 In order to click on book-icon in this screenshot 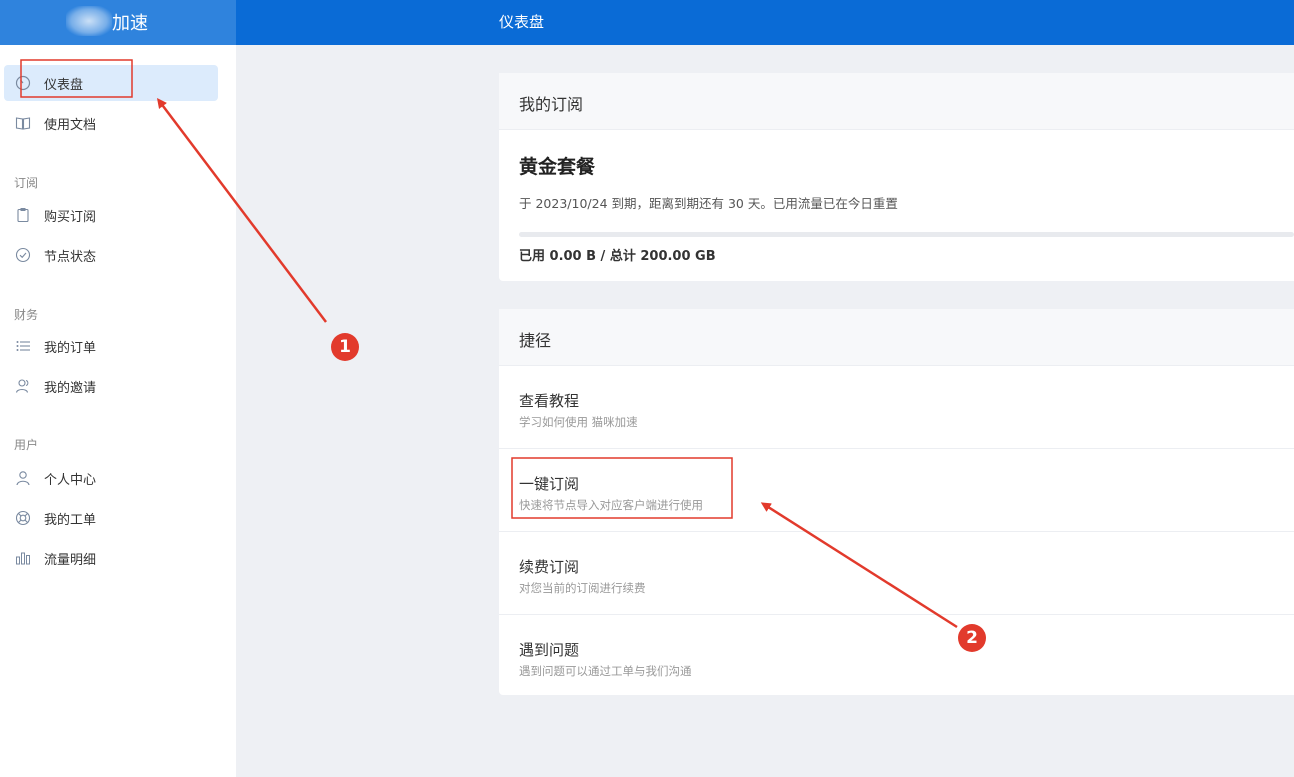, I will do `click(23, 123)`.